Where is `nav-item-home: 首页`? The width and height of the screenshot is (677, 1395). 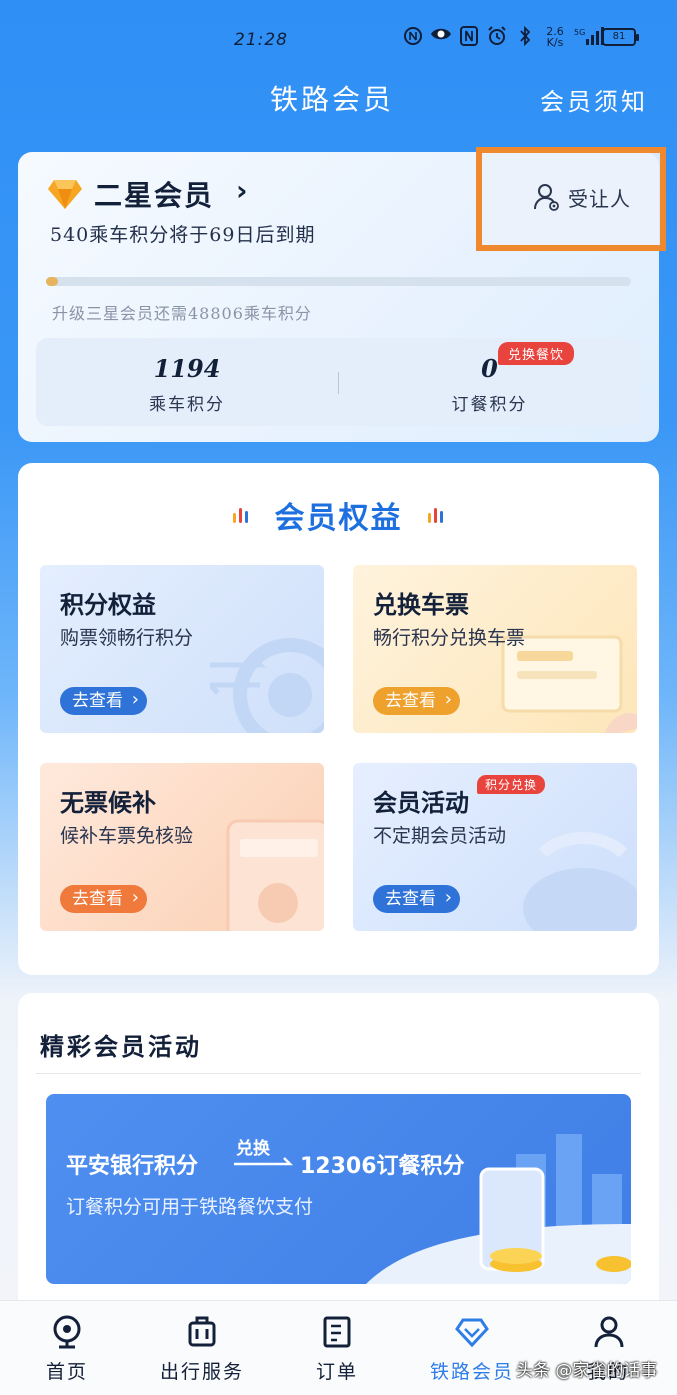 nav-item-home: 首页 is located at coordinates (67, 1348).